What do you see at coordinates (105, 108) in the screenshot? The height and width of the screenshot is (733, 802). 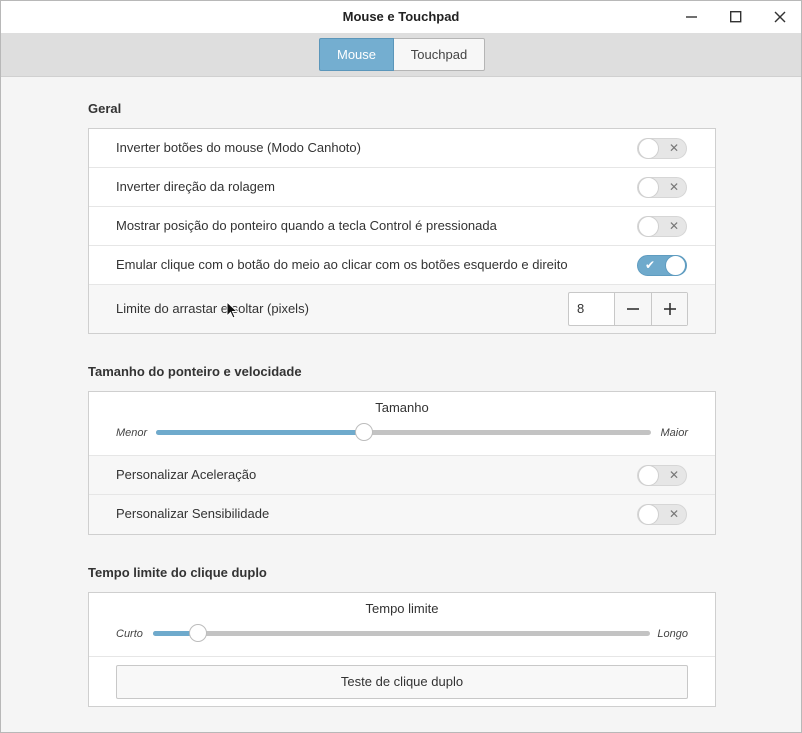 I see `section-title-geral: Geral` at bounding box center [105, 108].